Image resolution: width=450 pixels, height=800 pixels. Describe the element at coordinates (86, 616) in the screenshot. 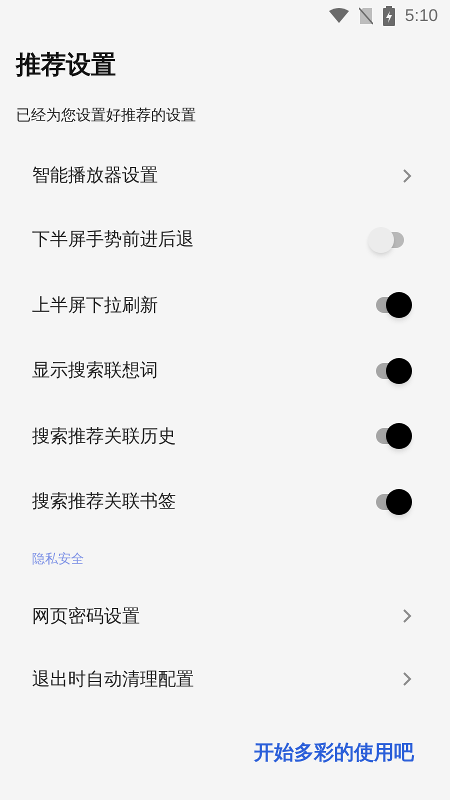

I see `setting-label: 网页密码设置` at that location.